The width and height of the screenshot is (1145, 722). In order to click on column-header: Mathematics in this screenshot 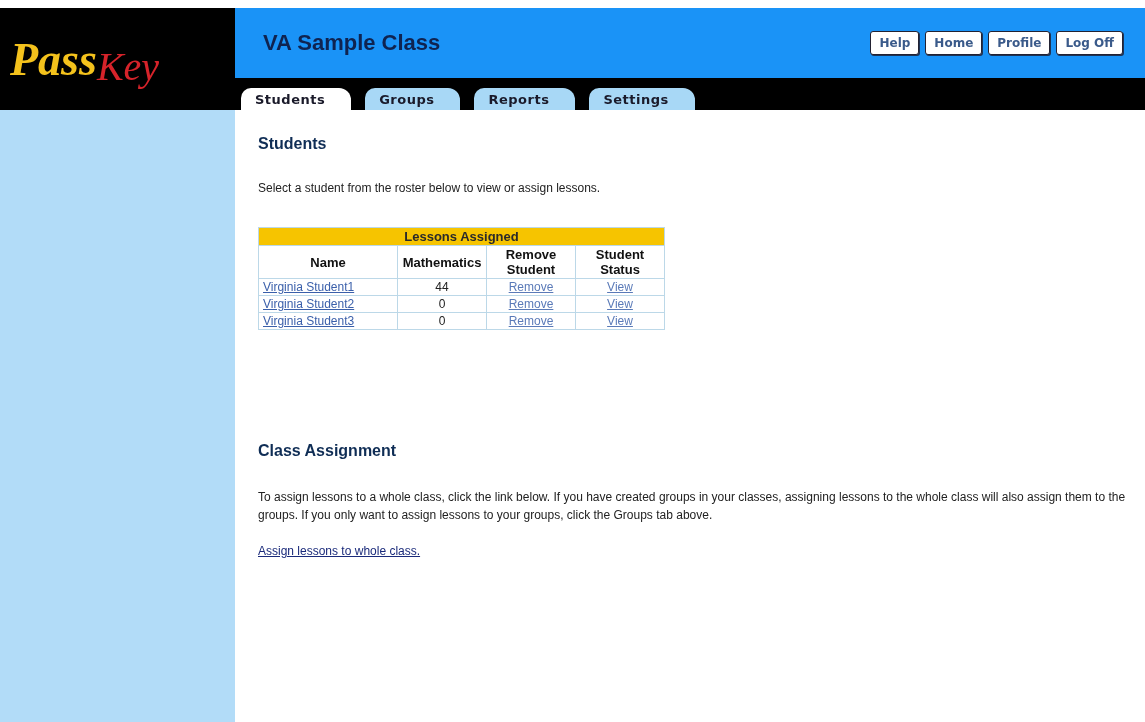, I will do `click(442, 262)`.